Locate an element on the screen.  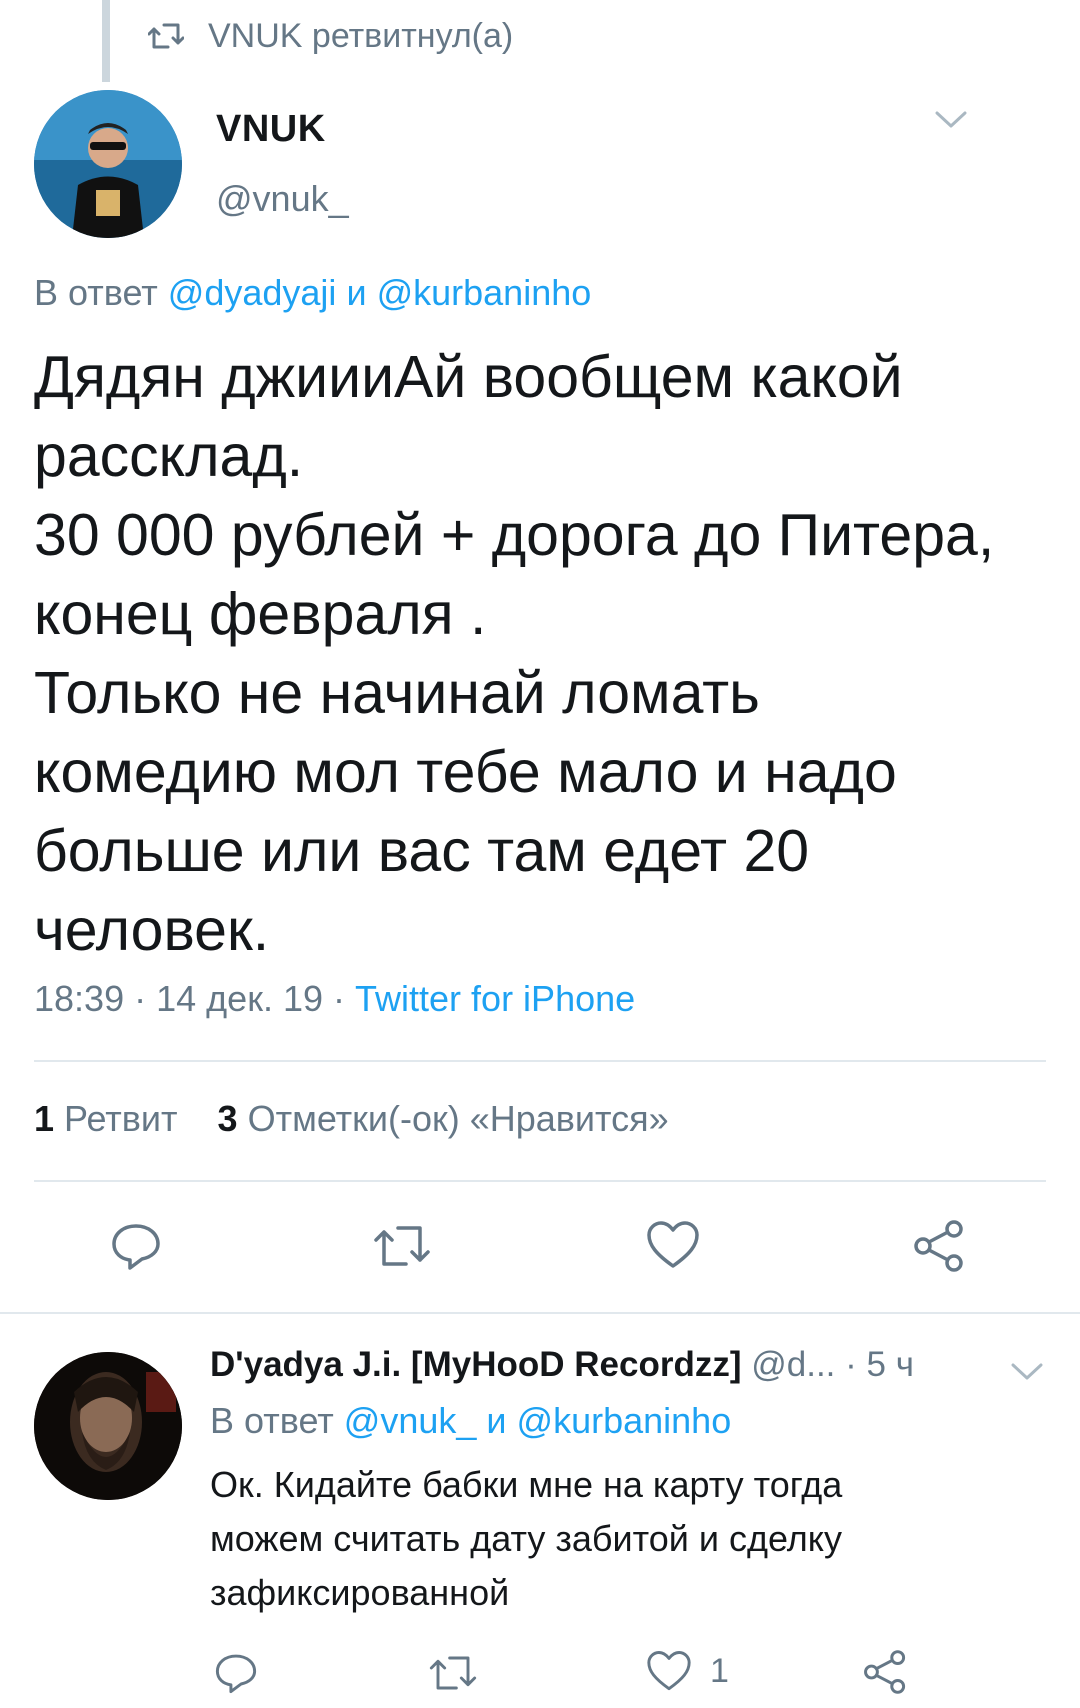
retweet-context: VNUK ретвитнул(а) is located at coordinates (330, 36).